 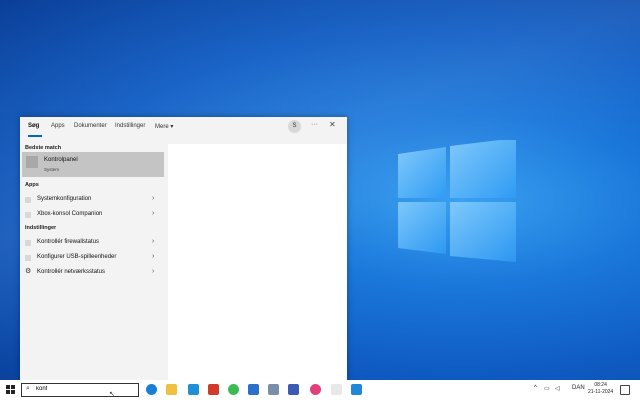 I want to click on user-avatar: S, so click(x=294, y=126).